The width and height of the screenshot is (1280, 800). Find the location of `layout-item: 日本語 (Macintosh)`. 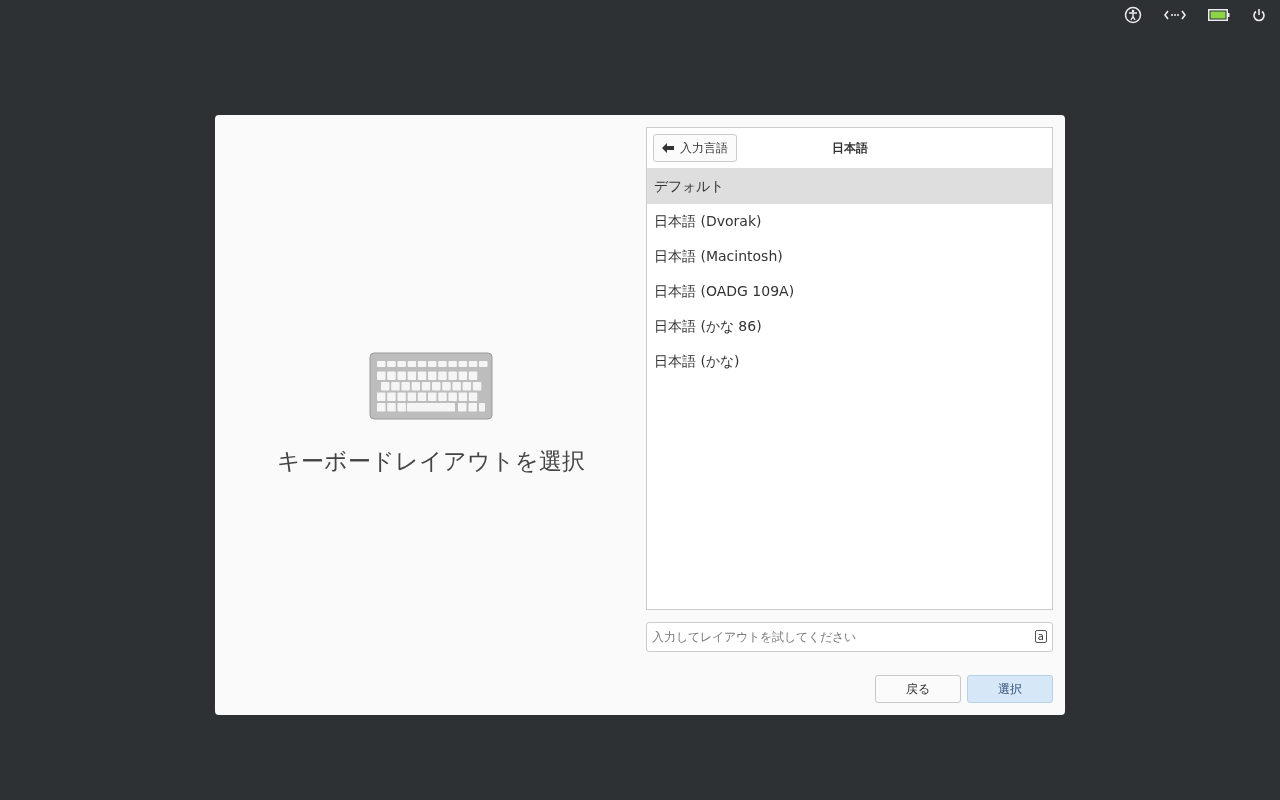

layout-item: 日本語 (Macintosh) is located at coordinates (849, 256).